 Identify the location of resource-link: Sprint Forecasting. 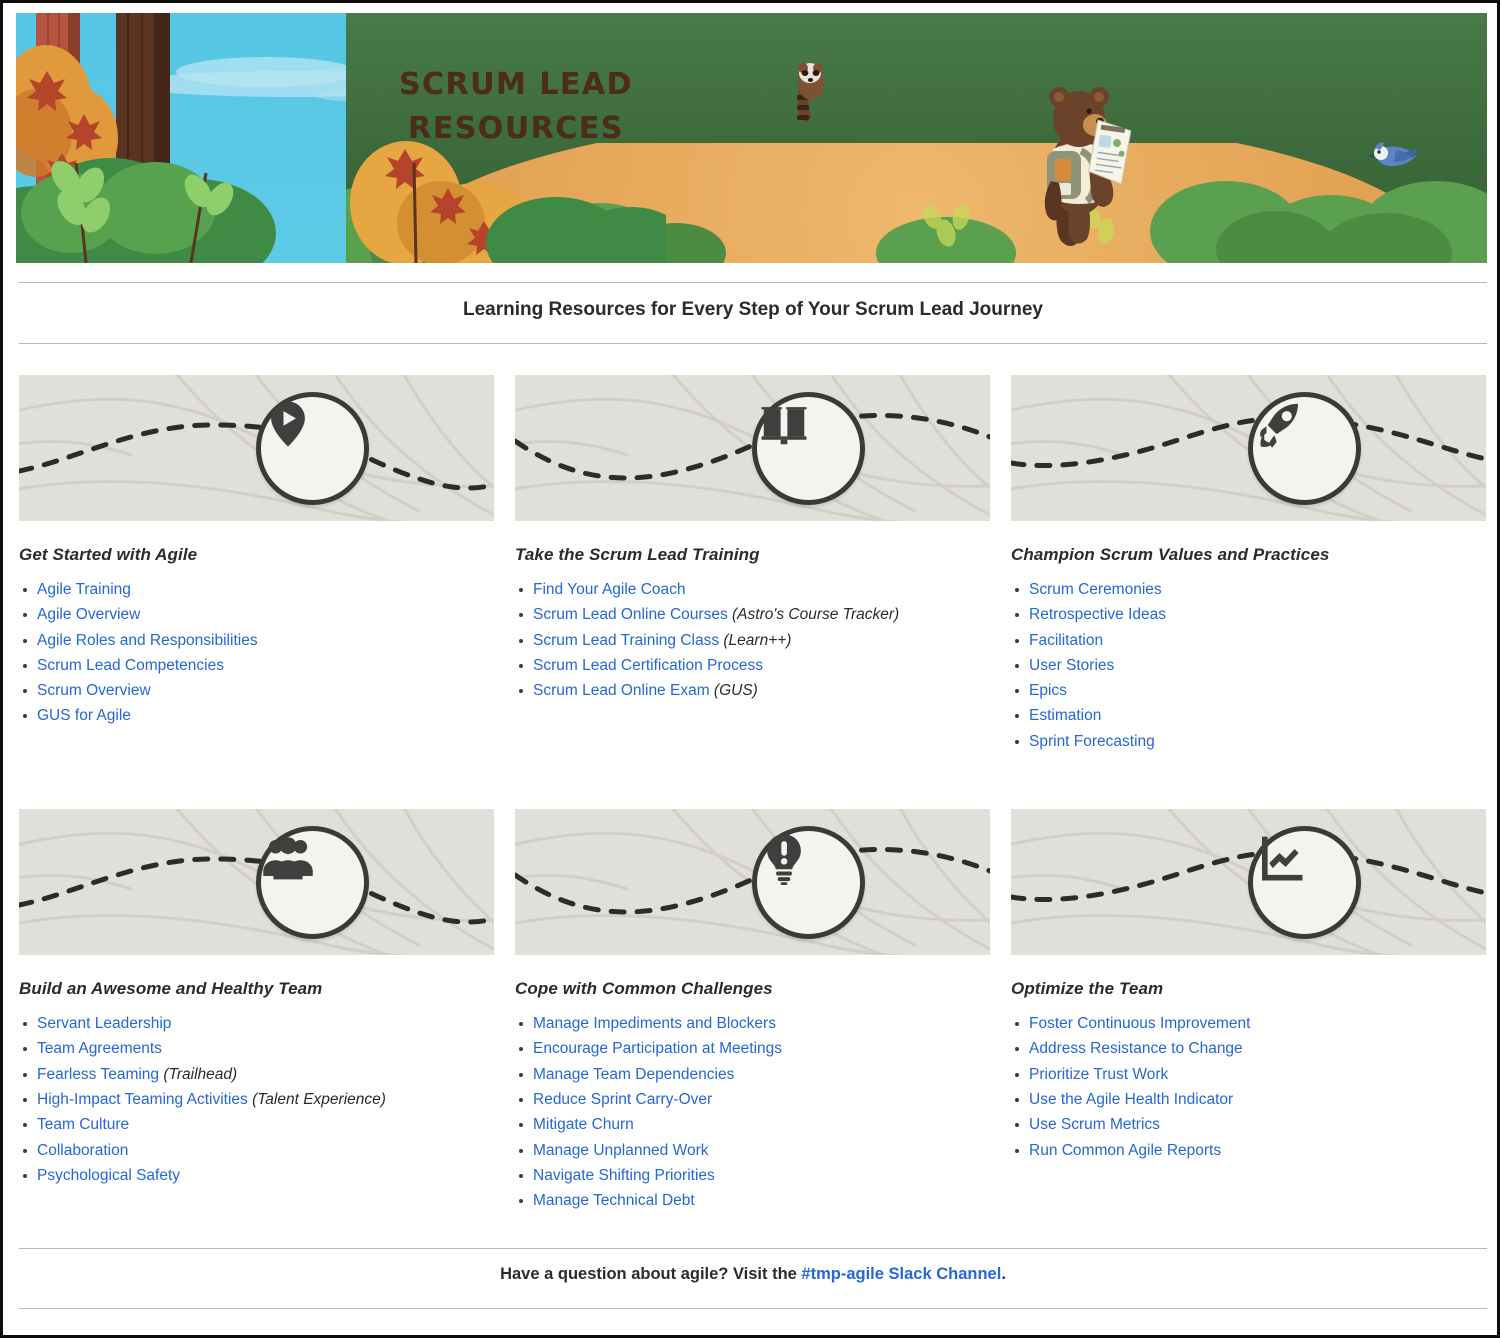
(1092, 741).